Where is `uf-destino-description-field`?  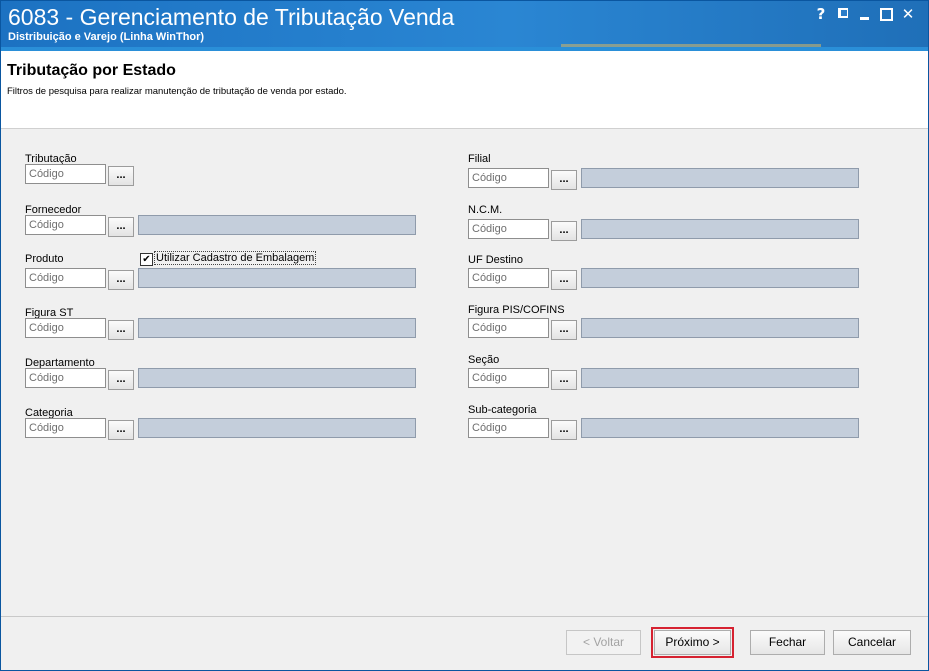
uf-destino-description-field is located at coordinates (720, 278).